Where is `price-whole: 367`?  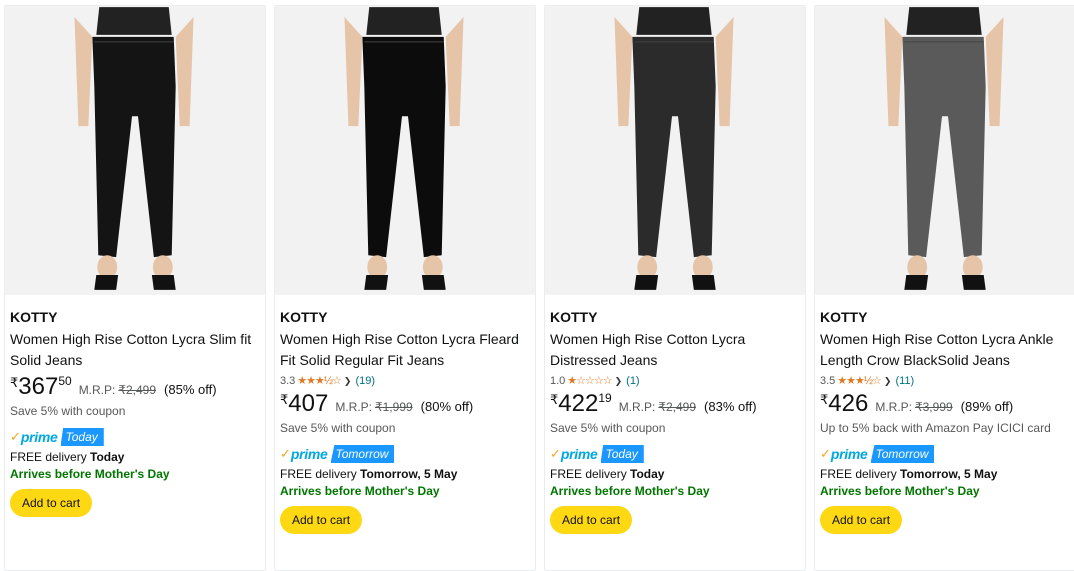 price-whole: 367 is located at coordinates (38, 386).